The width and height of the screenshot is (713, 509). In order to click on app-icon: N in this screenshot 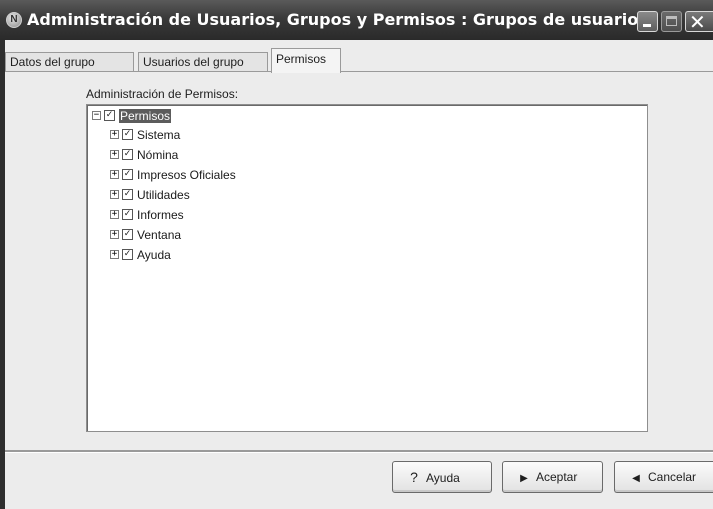, I will do `click(14, 20)`.